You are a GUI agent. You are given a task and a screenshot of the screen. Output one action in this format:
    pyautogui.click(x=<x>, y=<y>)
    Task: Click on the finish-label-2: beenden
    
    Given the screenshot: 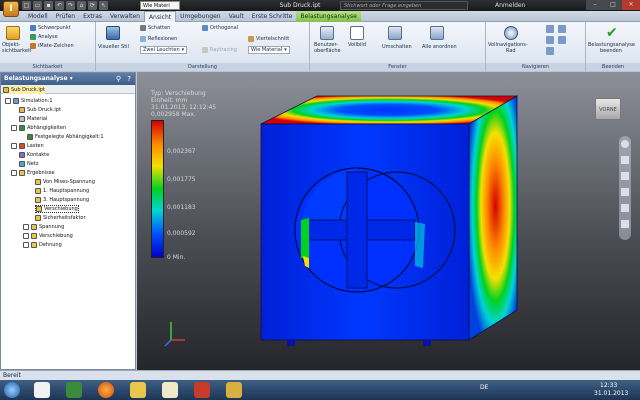 What is the action you would take?
    pyautogui.click(x=611, y=51)
    